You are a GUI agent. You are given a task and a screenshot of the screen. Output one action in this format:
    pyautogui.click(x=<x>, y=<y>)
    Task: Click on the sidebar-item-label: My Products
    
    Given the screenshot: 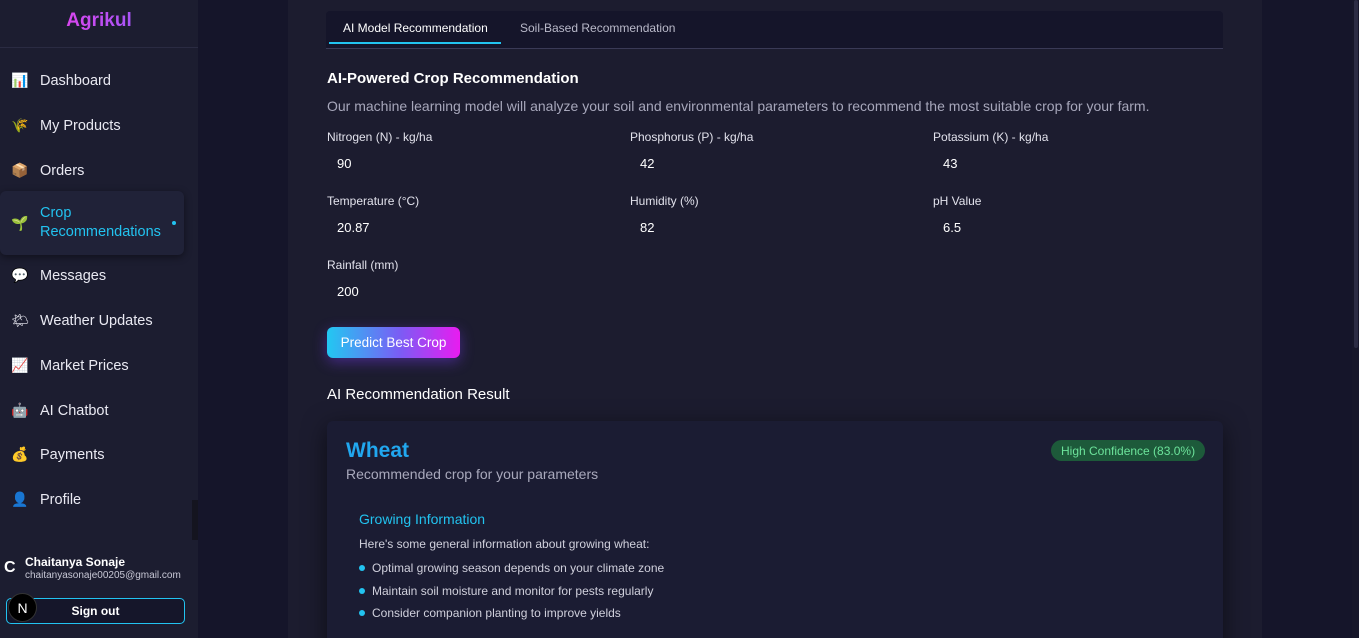 What is the action you would take?
    pyautogui.click(x=80, y=125)
    